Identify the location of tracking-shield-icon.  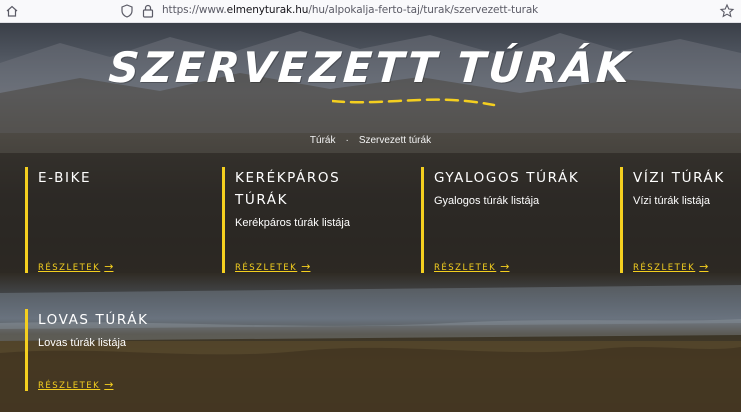
(127, 11).